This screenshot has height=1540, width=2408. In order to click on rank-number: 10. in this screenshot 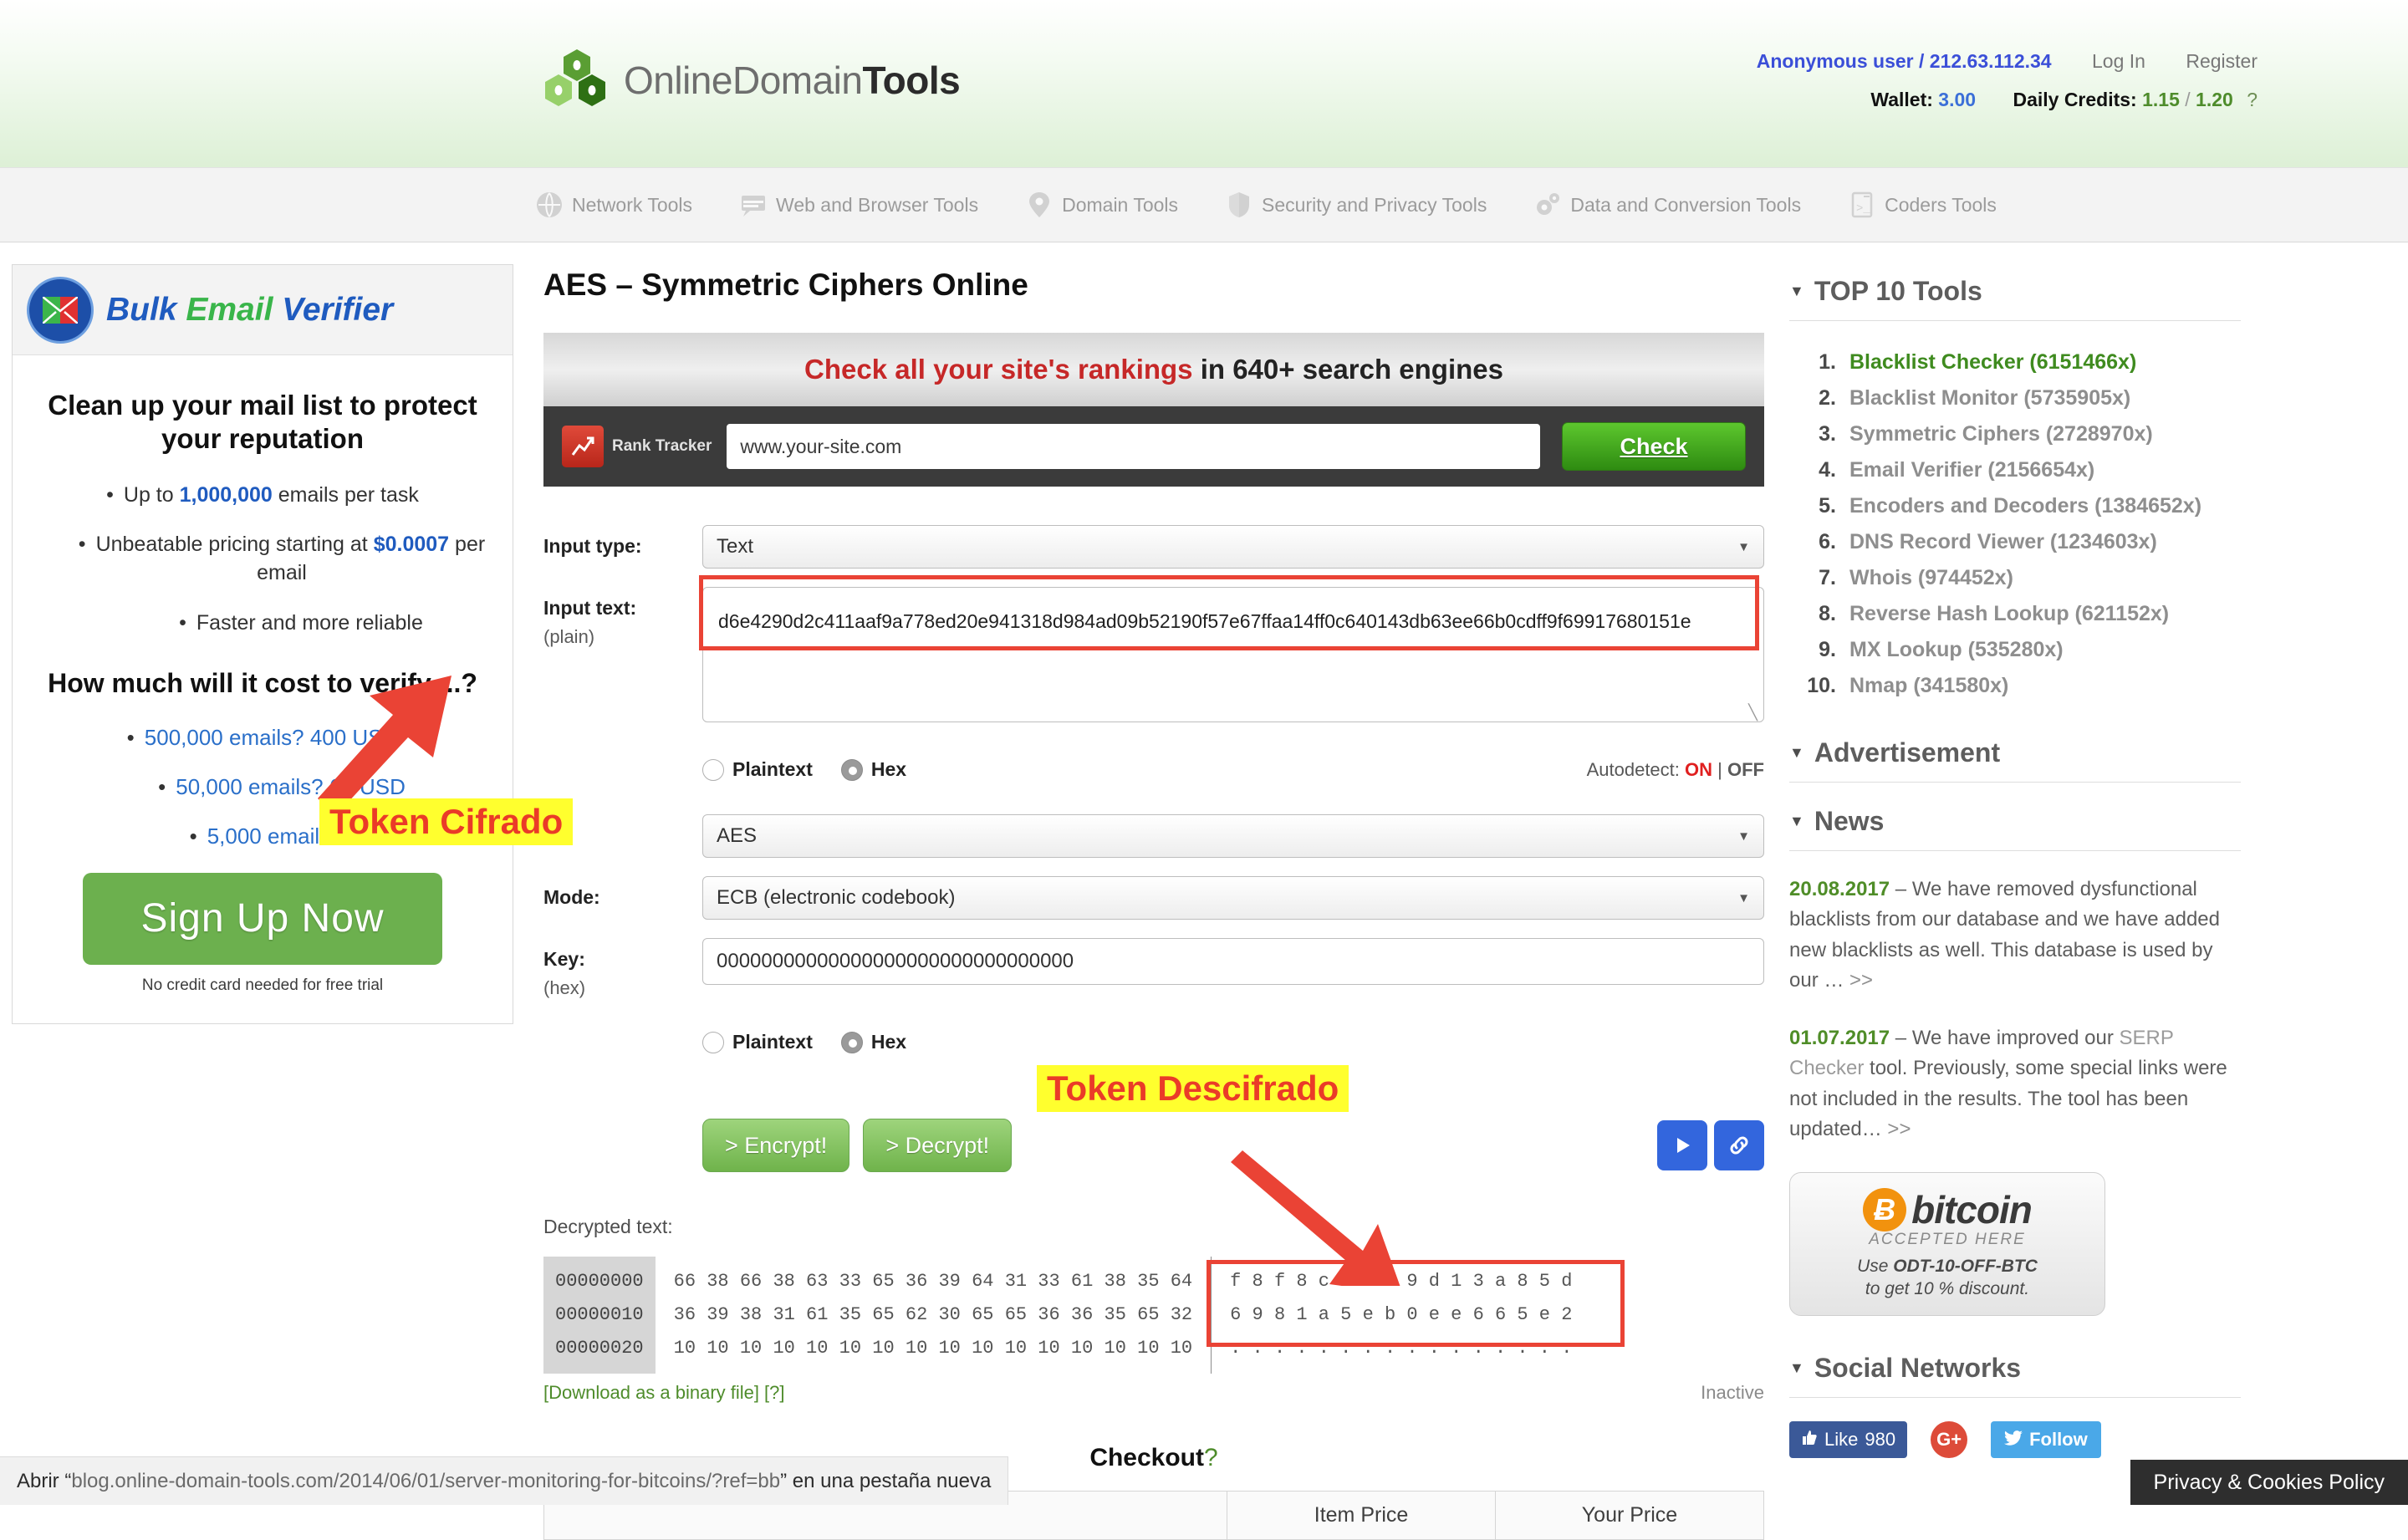, I will do `click(1822, 686)`.